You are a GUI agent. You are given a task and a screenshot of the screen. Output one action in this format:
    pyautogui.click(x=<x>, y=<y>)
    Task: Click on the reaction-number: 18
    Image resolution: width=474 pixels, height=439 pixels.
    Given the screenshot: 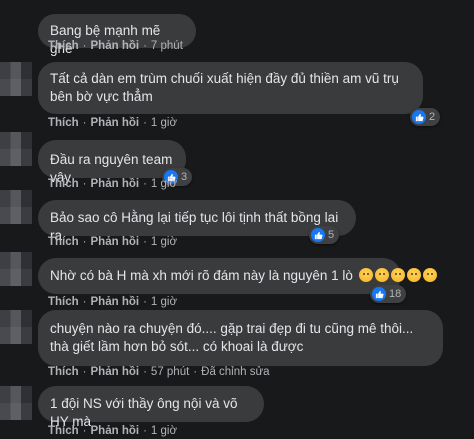 What is the action you would take?
    pyautogui.click(x=395, y=294)
    